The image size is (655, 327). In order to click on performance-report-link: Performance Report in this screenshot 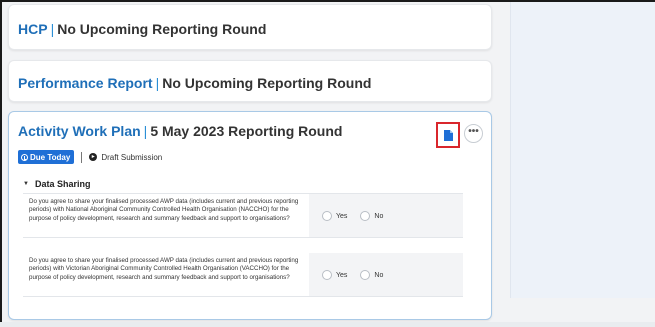, I will do `click(85, 83)`.